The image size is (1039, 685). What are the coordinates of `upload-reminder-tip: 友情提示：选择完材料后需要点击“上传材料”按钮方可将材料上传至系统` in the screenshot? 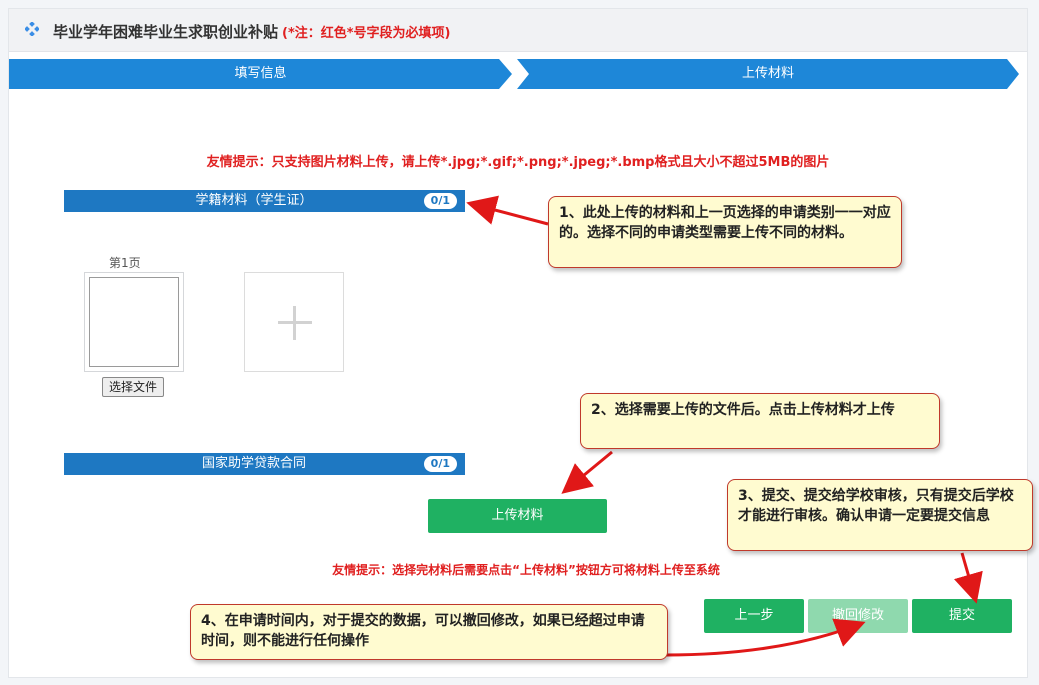 It's located at (526, 570).